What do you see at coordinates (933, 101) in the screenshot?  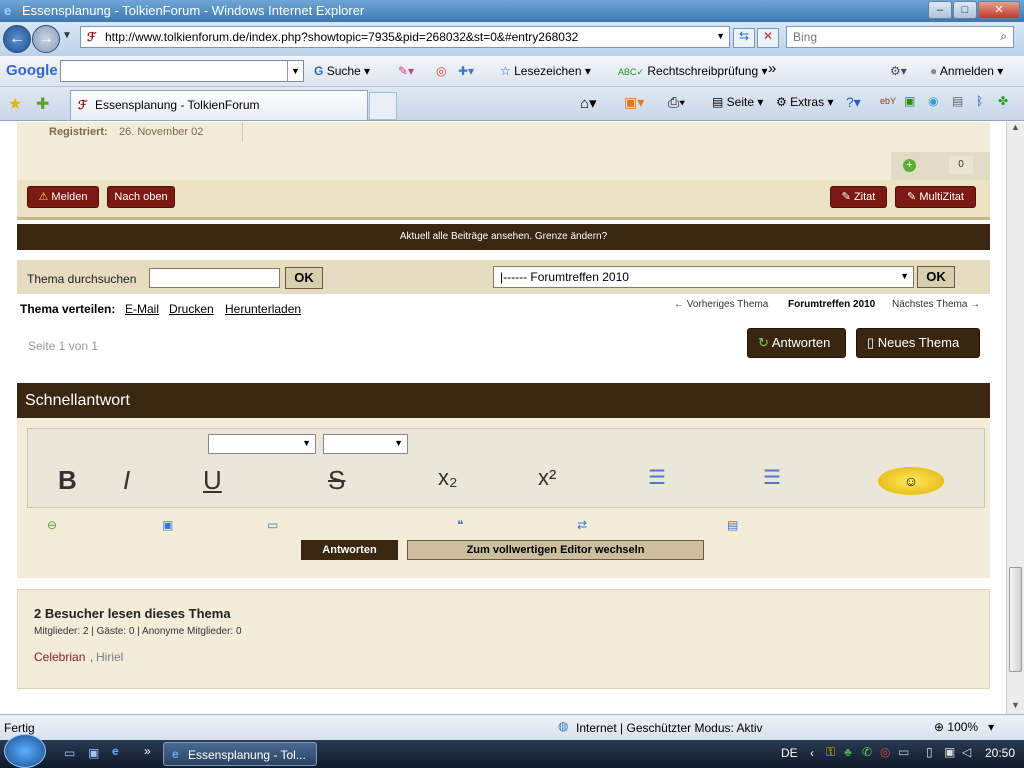 I see `addon-skype-icon: ◉` at bounding box center [933, 101].